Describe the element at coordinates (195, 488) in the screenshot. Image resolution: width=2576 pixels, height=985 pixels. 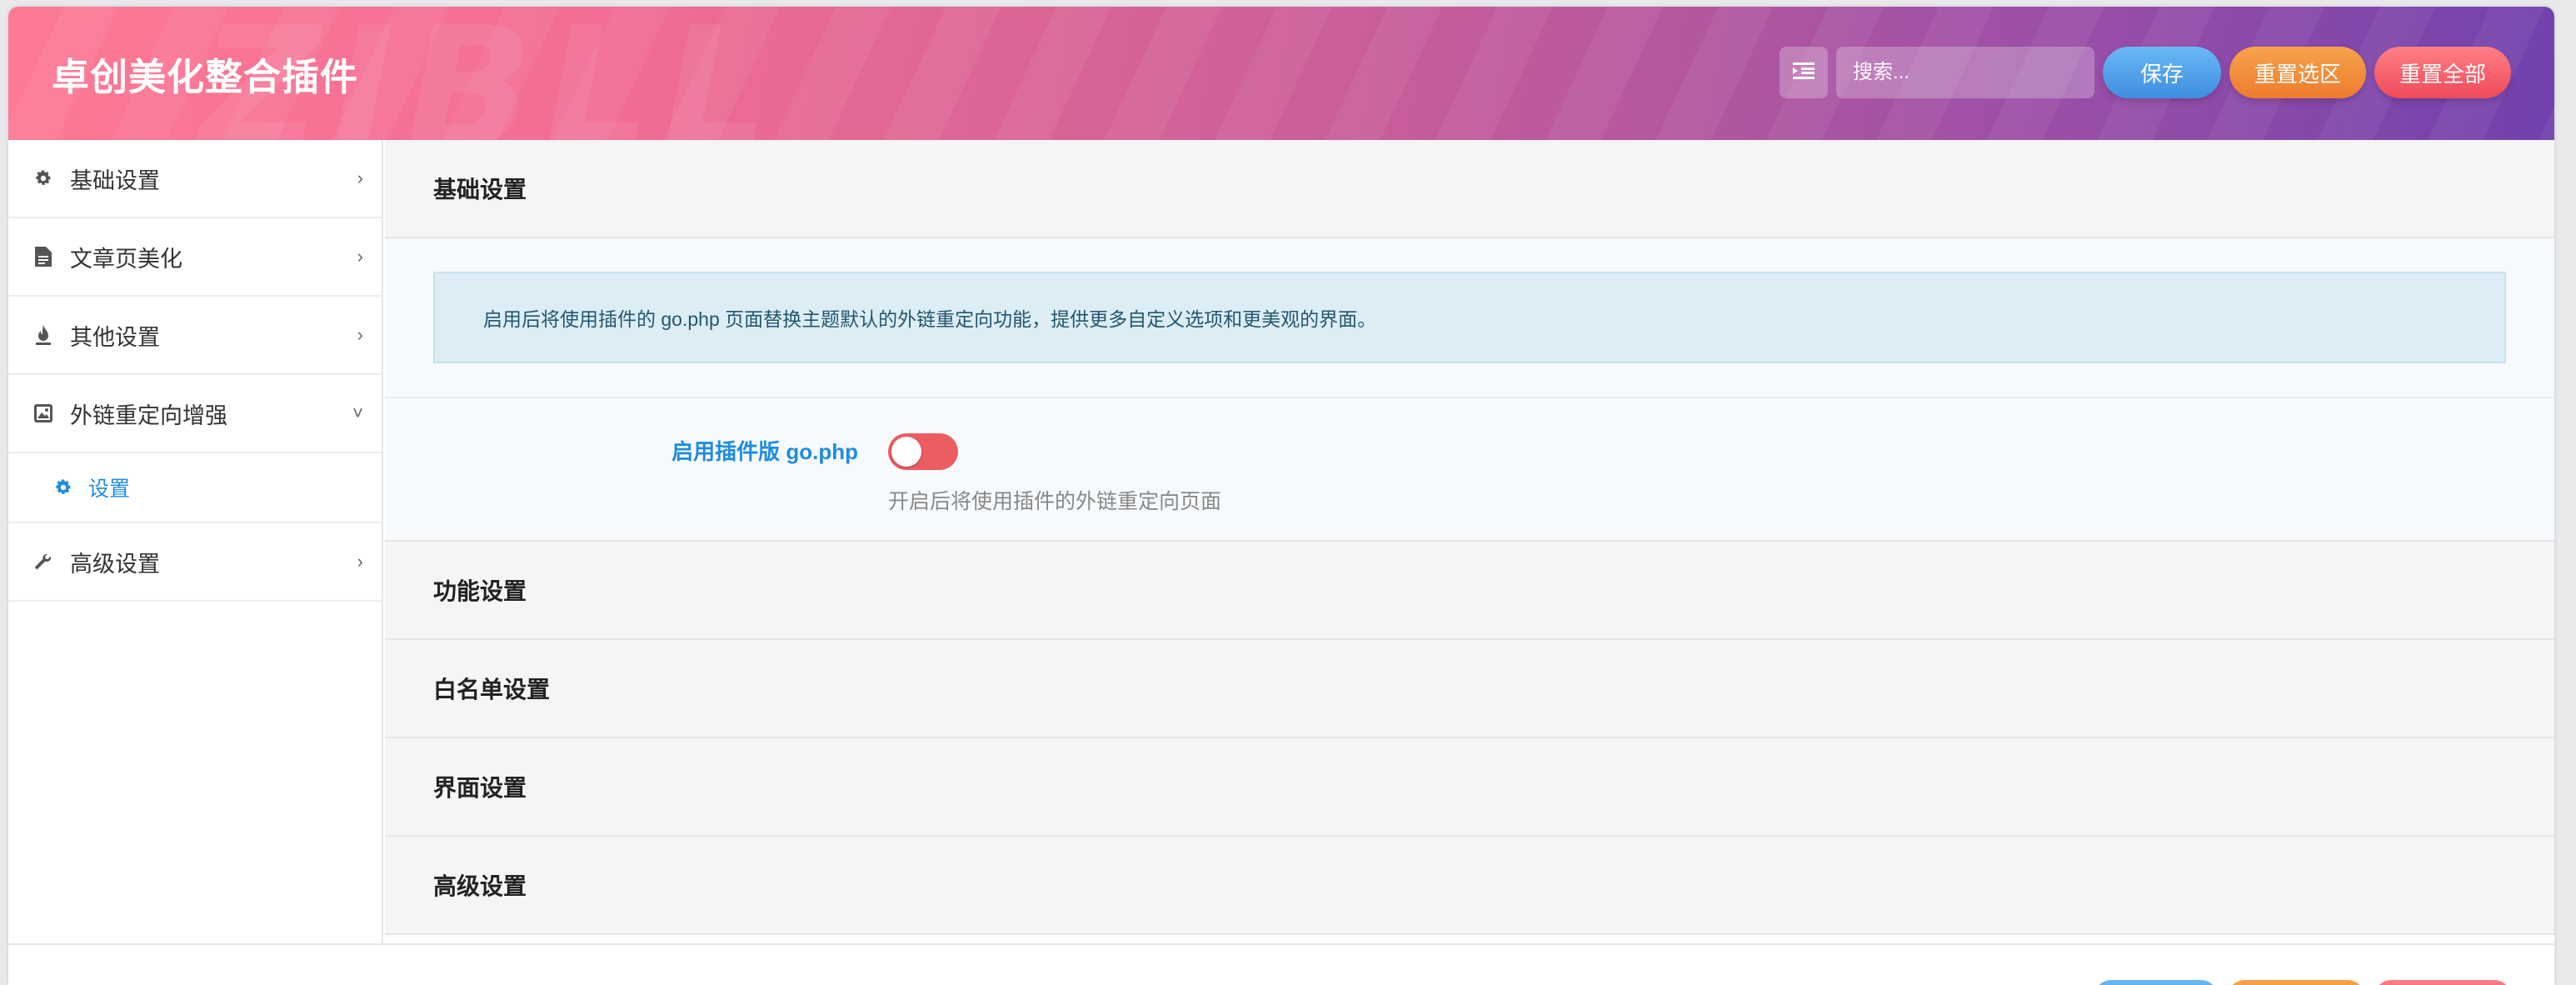
I see `sidebar-subitem-settings: 设置` at that location.